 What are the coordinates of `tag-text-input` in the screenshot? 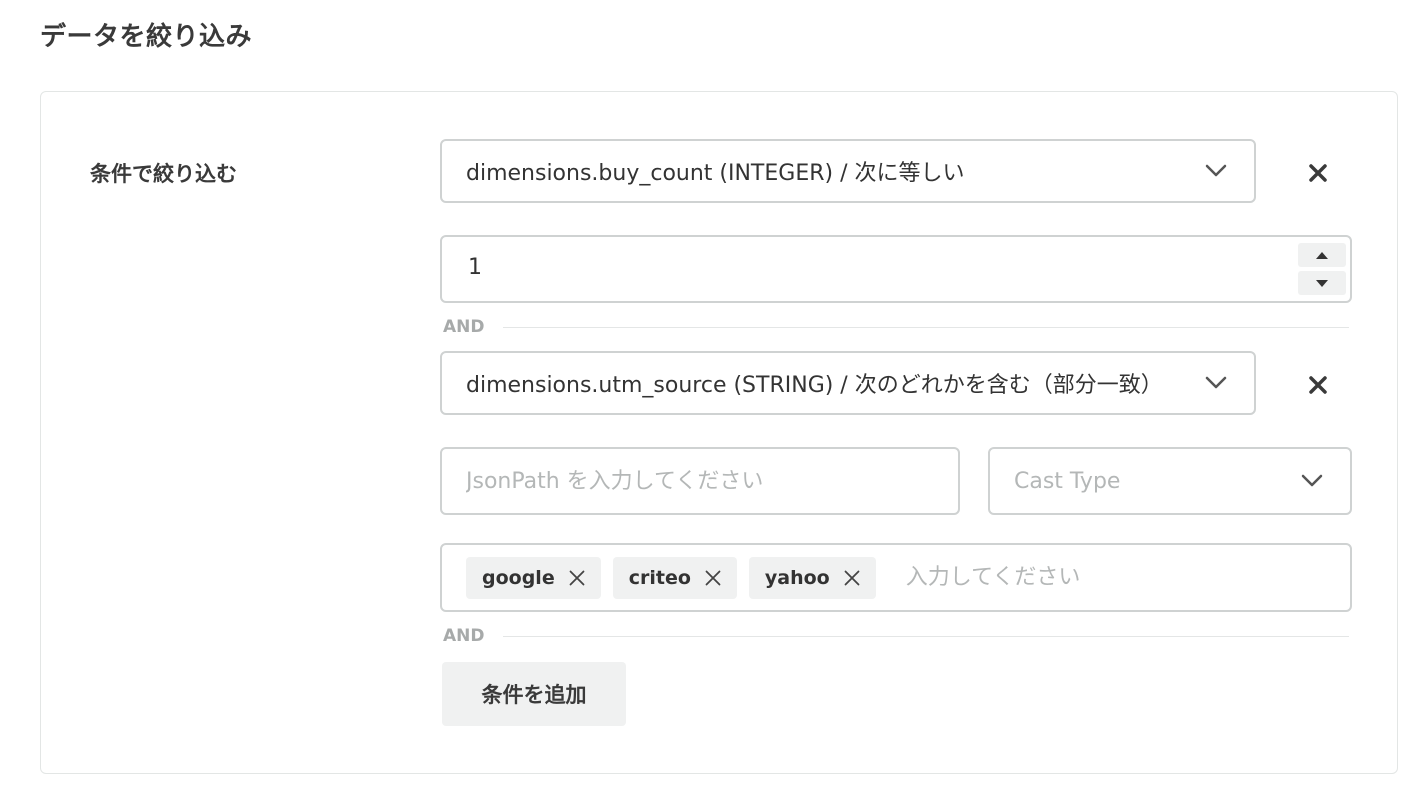 It's located at (1055, 577).